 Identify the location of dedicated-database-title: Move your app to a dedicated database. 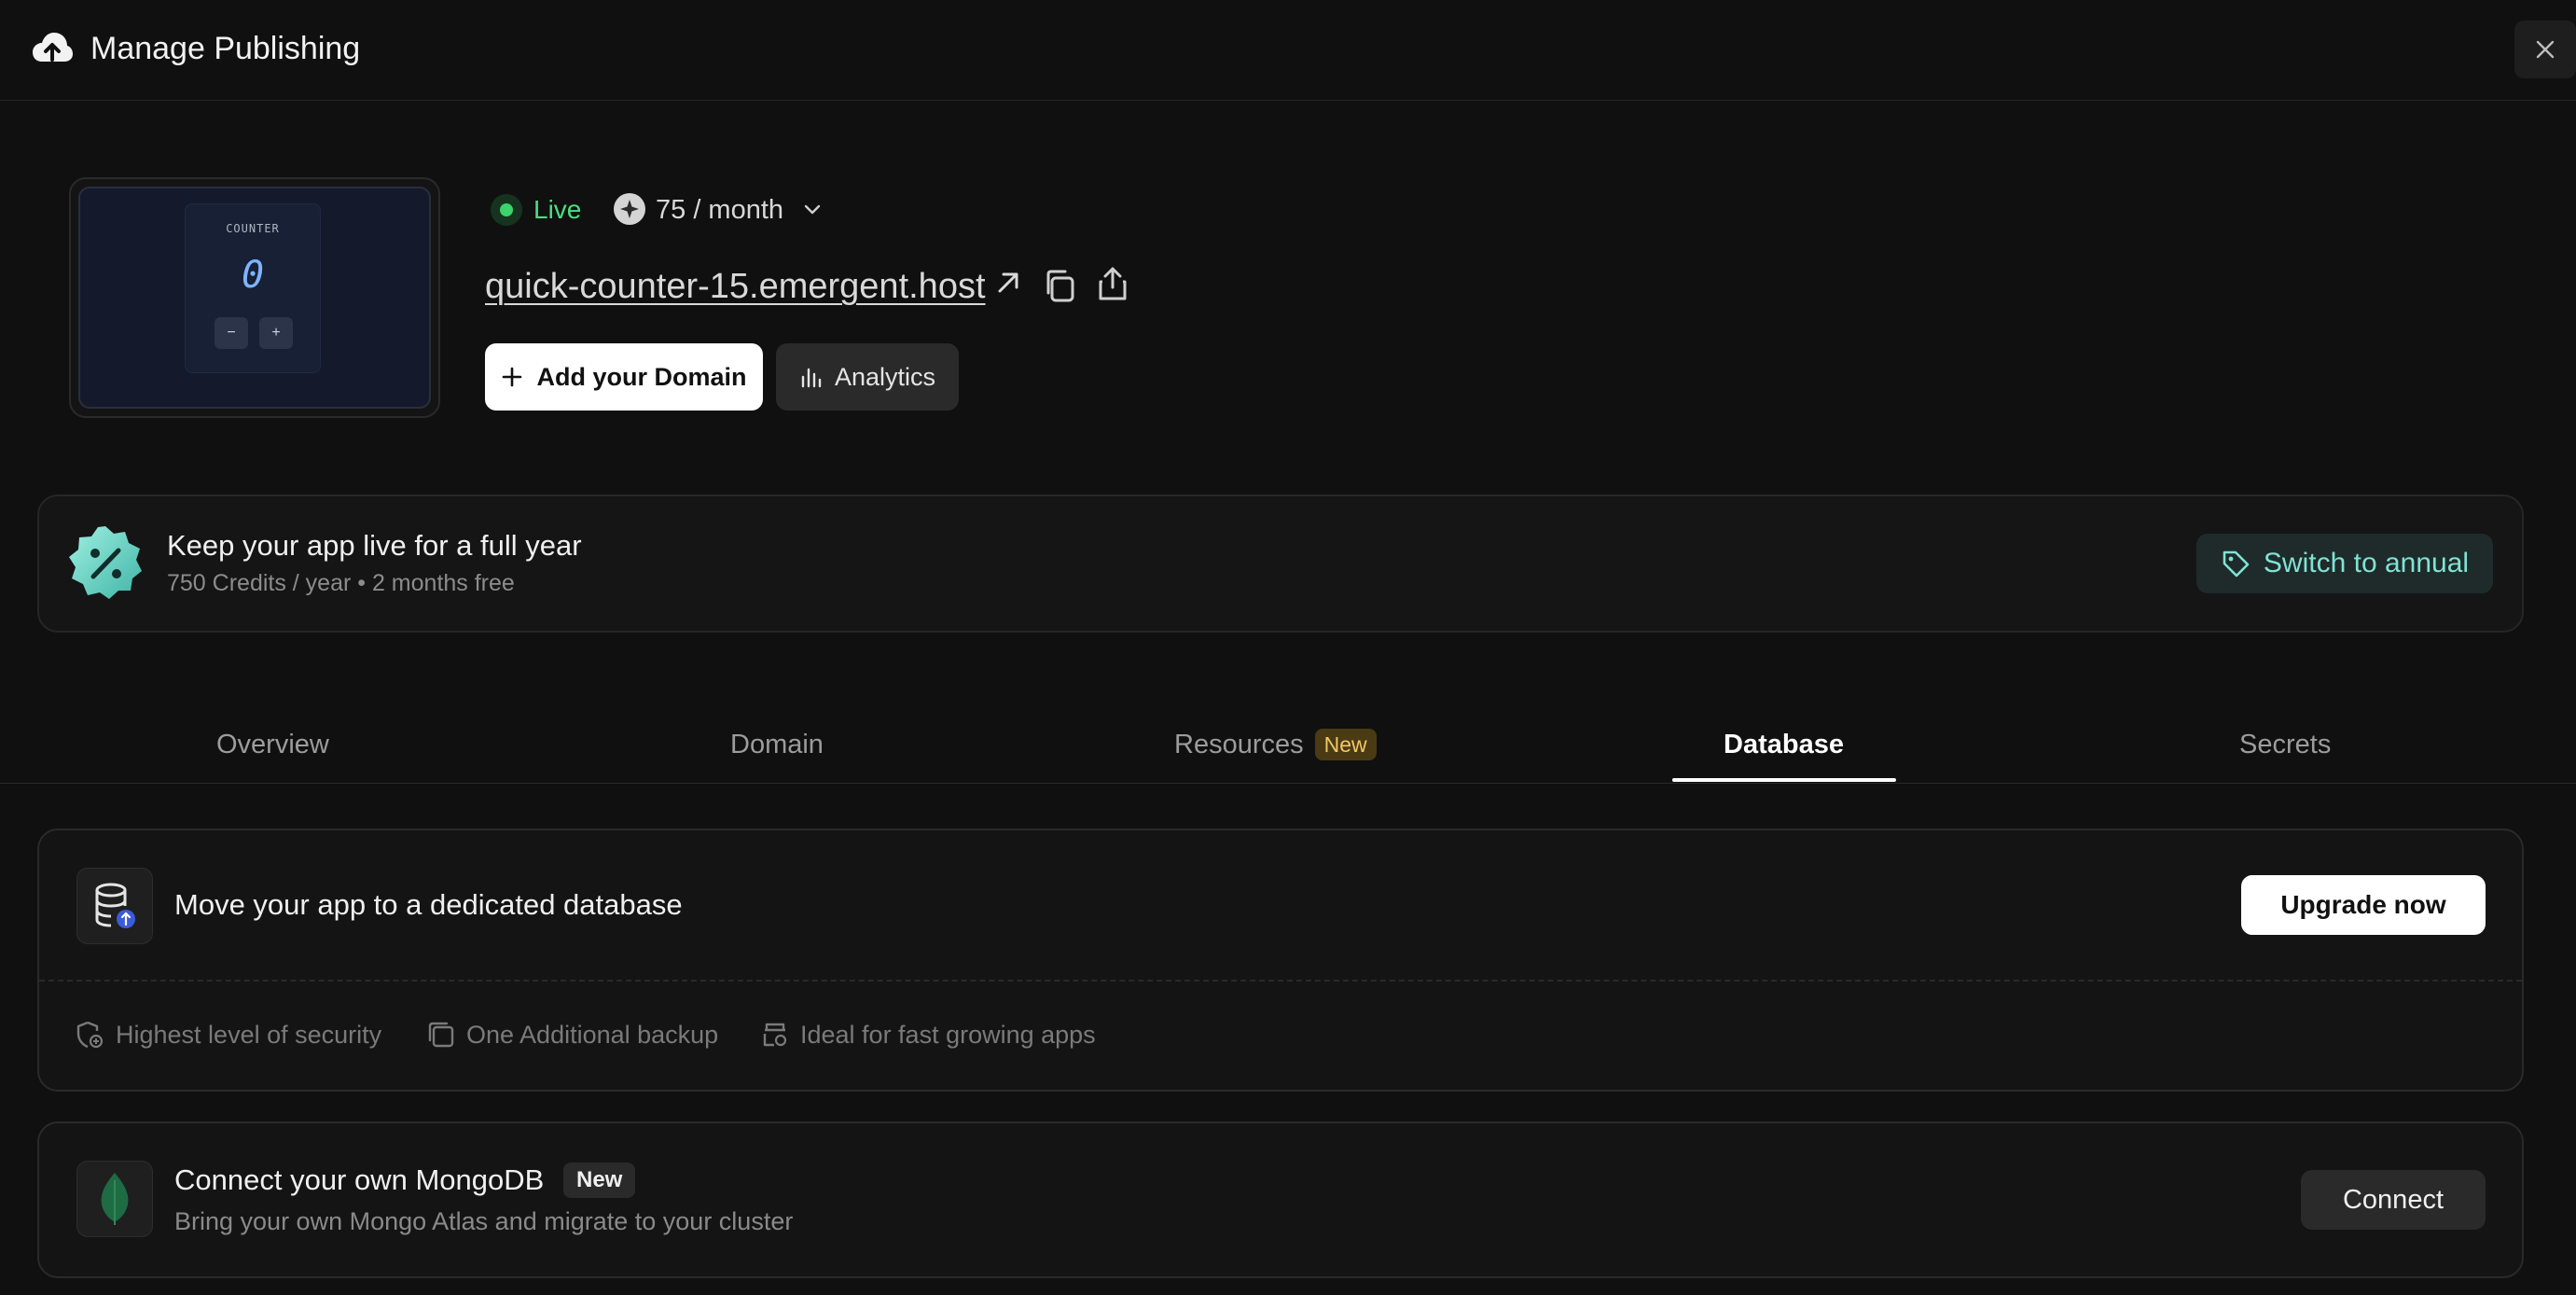
(428, 904).